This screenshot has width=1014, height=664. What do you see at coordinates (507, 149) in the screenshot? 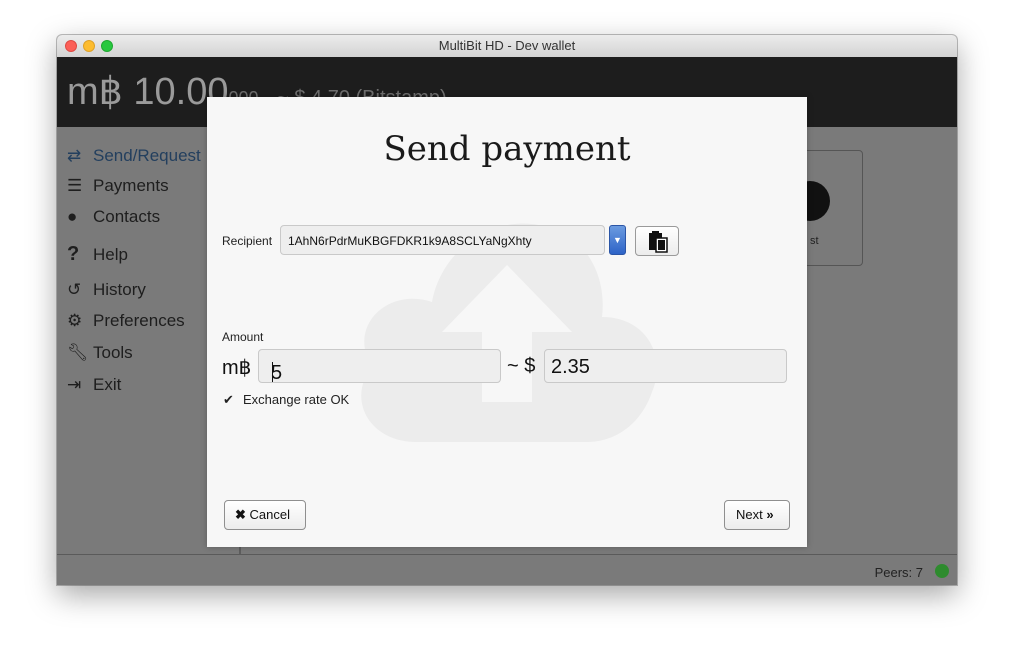
I see `dialog-title: Send payment` at bounding box center [507, 149].